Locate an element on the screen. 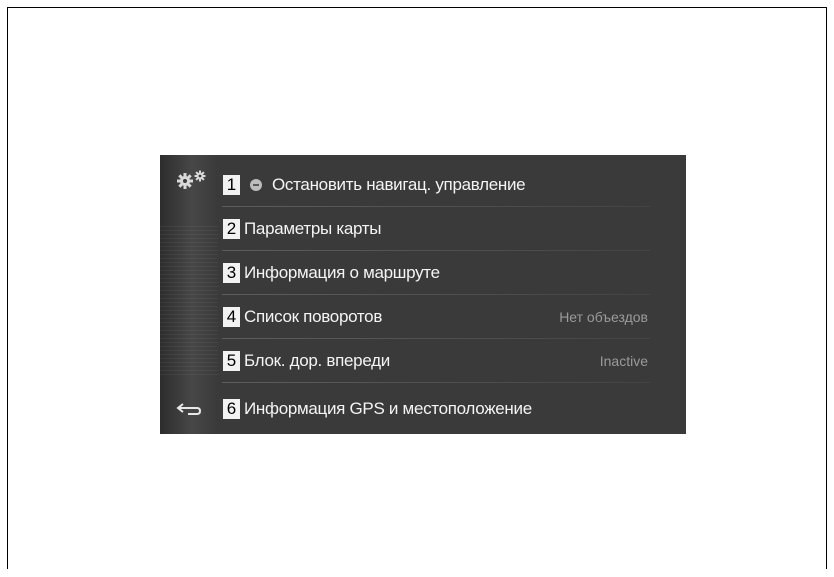 This screenshot has height=577, width=834. menu-item-label: Параметры карты is located at coordinates (313, 228).